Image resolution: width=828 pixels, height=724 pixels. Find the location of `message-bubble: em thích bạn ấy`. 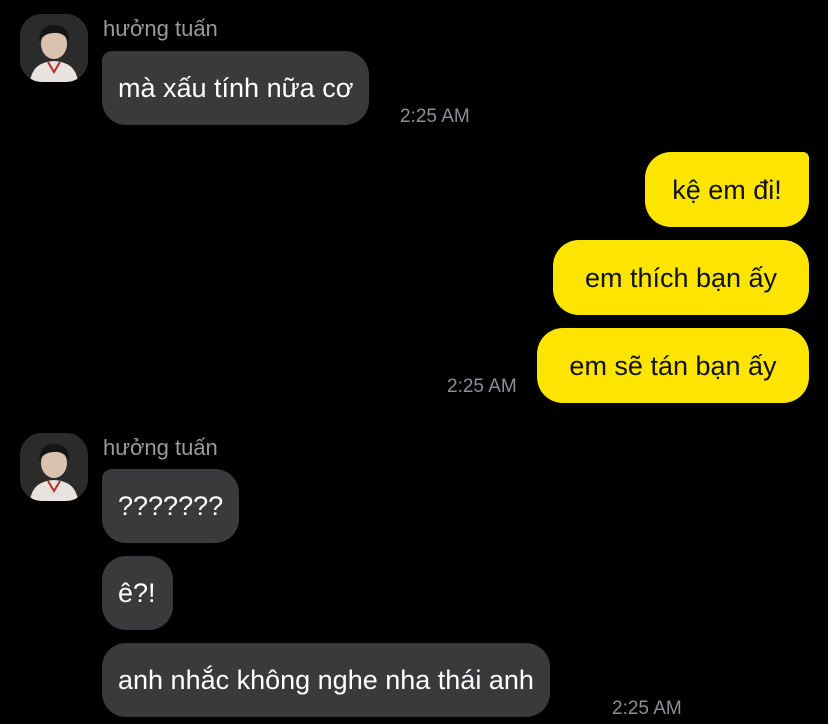

message-bubble: em thích bạn ấy is located at coordinates (681, 277).